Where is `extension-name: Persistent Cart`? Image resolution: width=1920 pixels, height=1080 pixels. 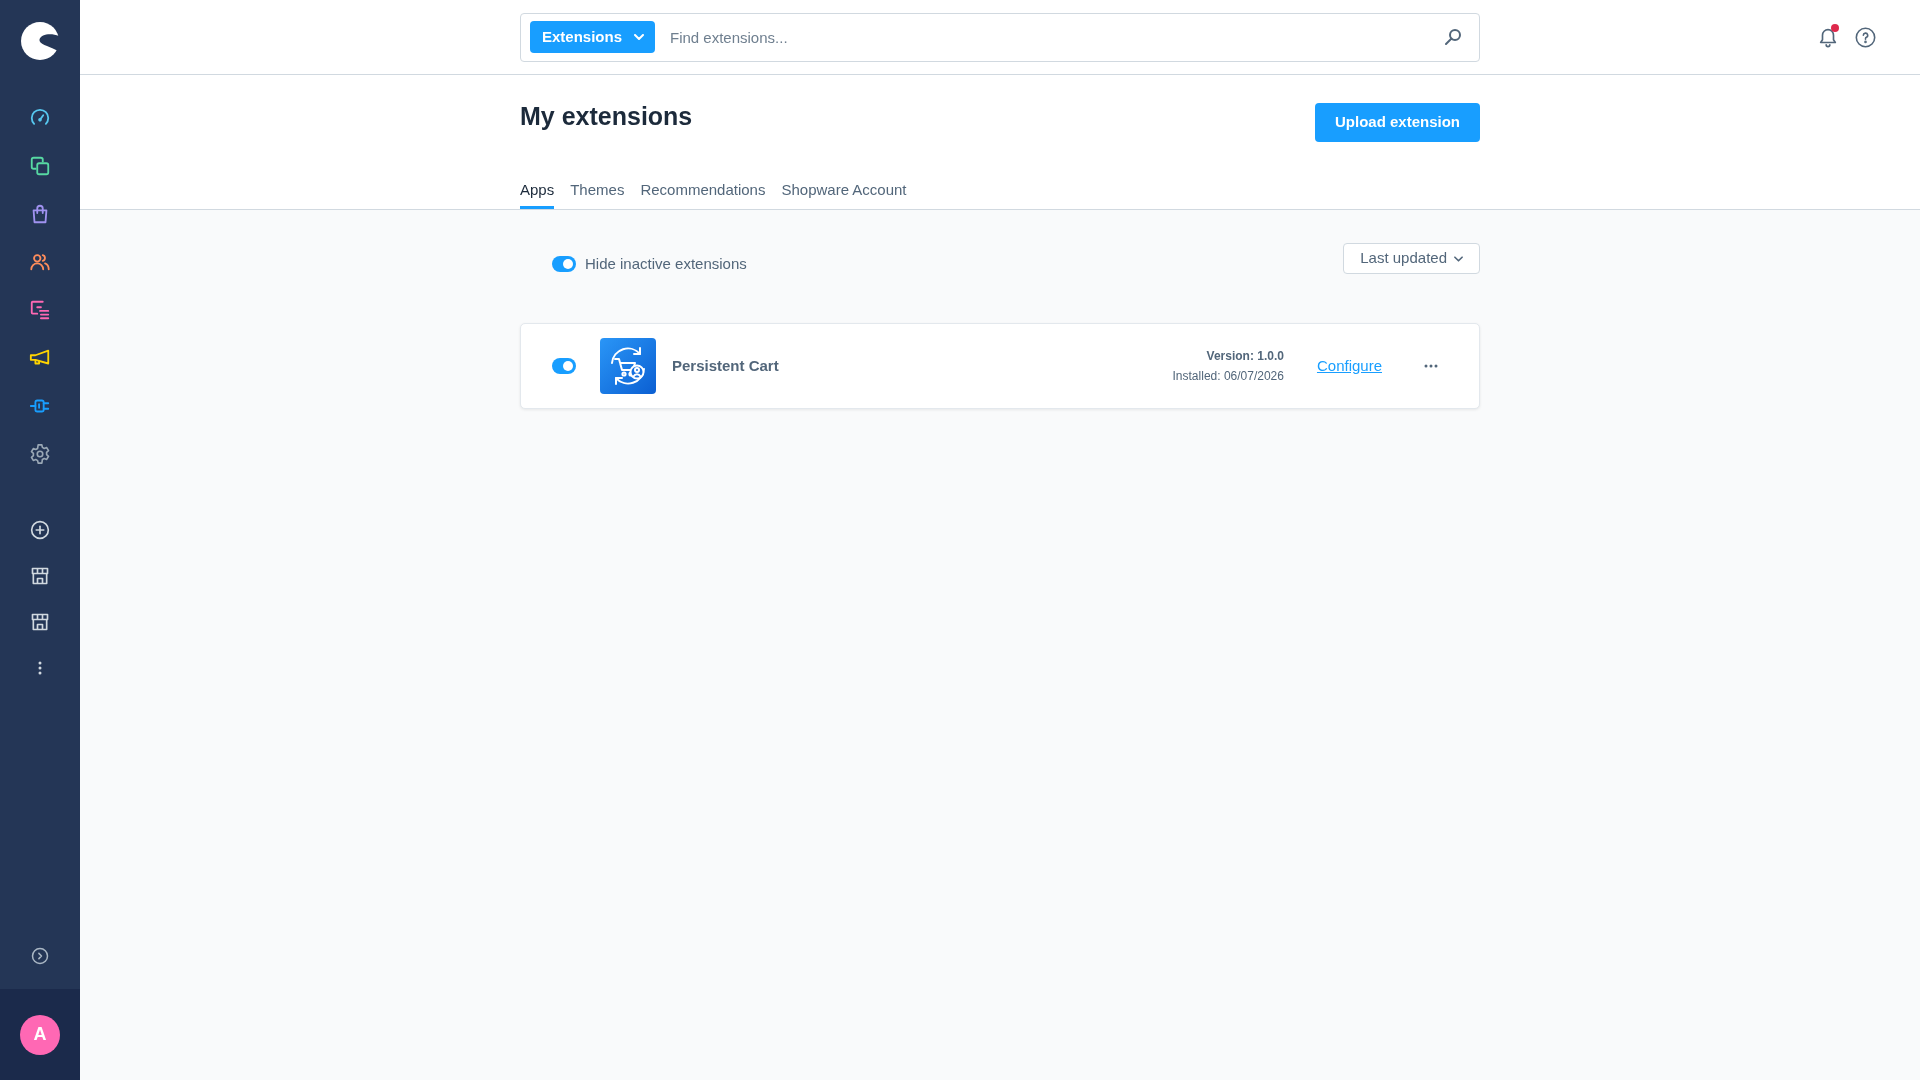 extension-name: Persistent Cart is located at coordinates (725, 365).